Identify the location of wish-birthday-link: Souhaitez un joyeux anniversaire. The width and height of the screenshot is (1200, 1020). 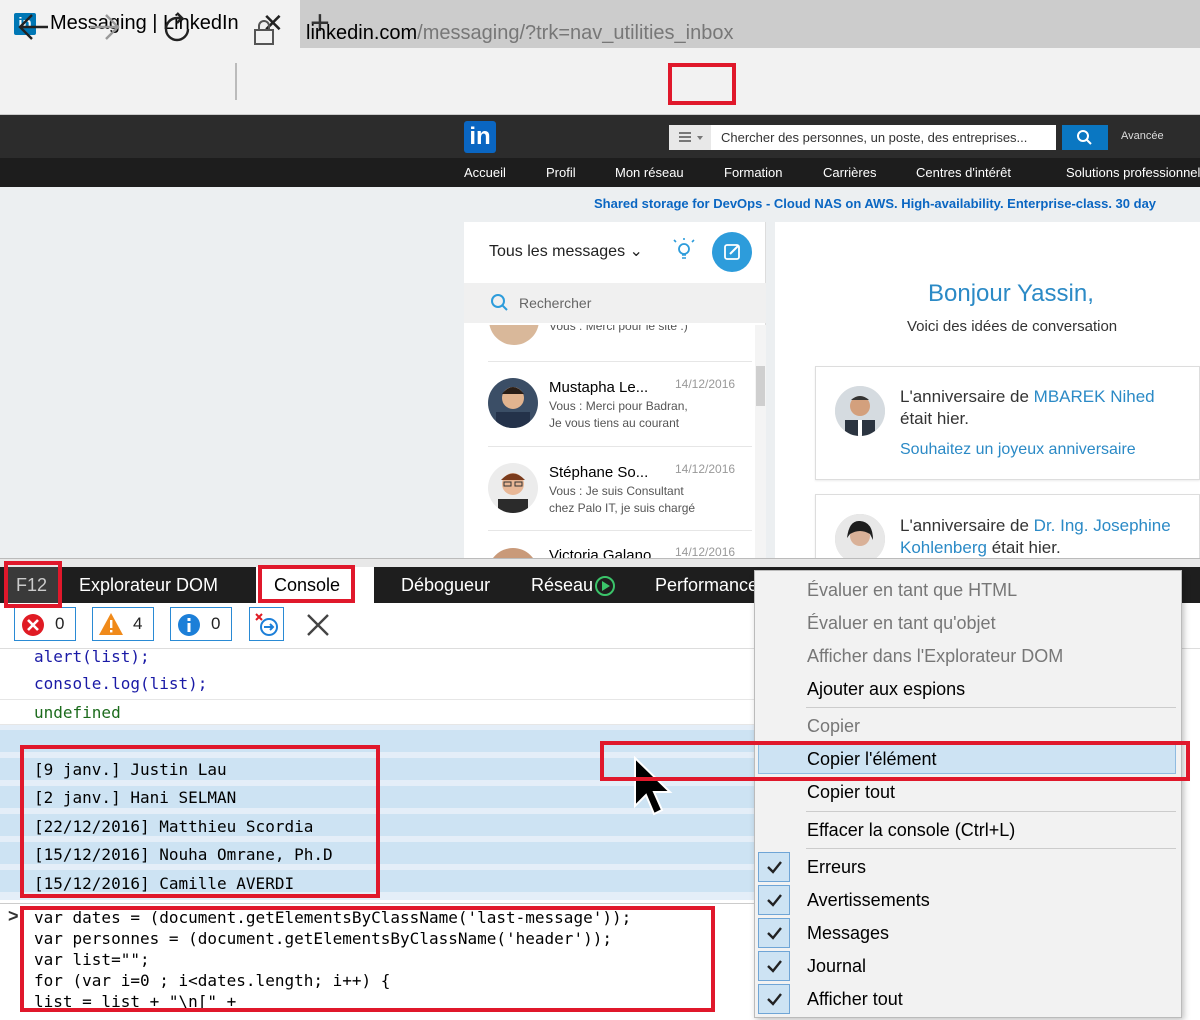
(1018, 450).